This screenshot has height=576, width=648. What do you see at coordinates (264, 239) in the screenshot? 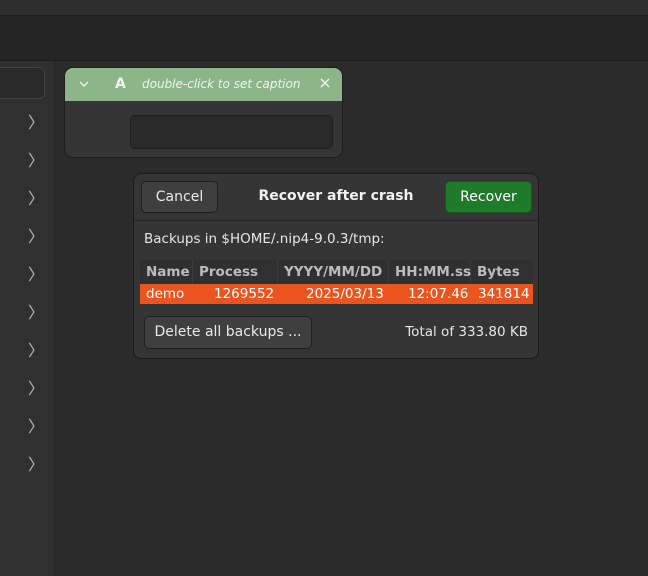
I see `backups-location-label: Backups in $HOME/.nip4-9.0.3/tmp:` at bounding box center [264, 239].